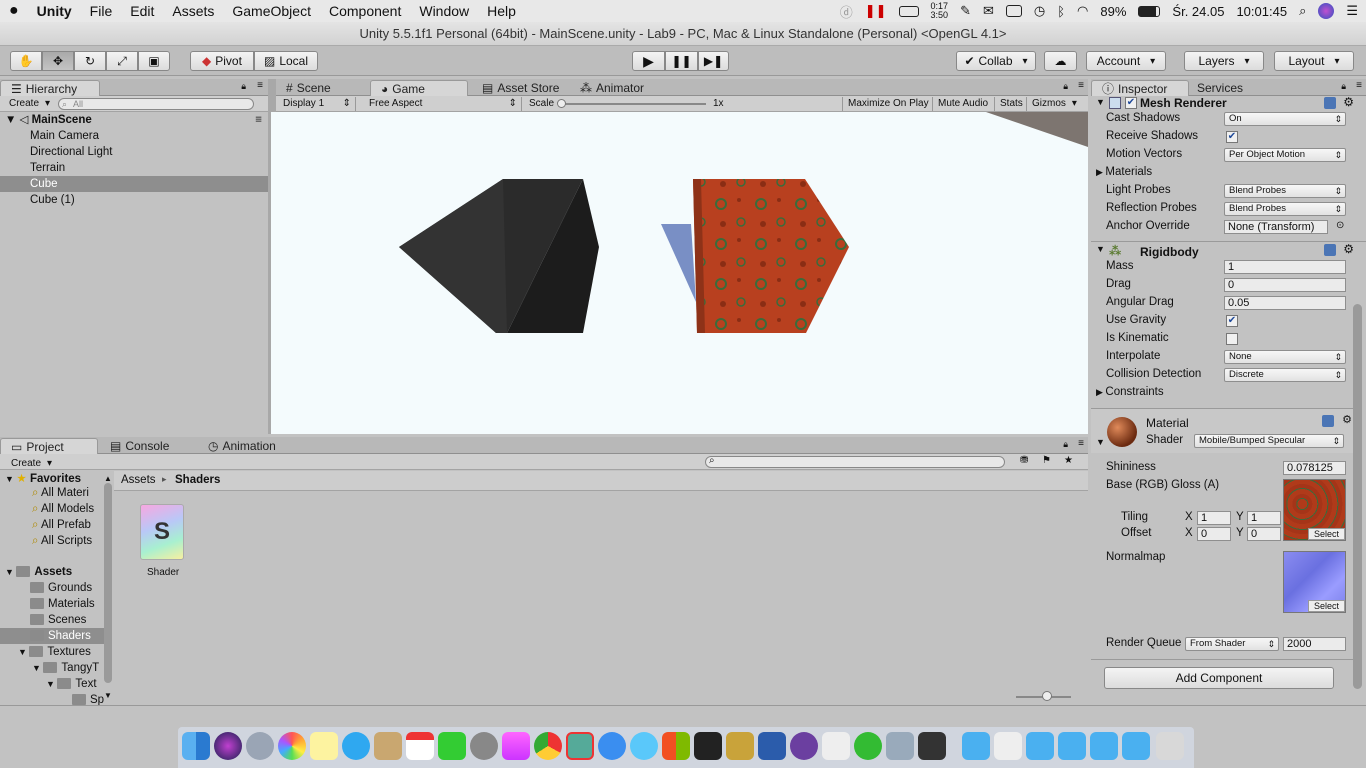 The image size is (1366, 768). I want to click on reflection-probes-dropdown: Blend Probes, so click(1285, 209).